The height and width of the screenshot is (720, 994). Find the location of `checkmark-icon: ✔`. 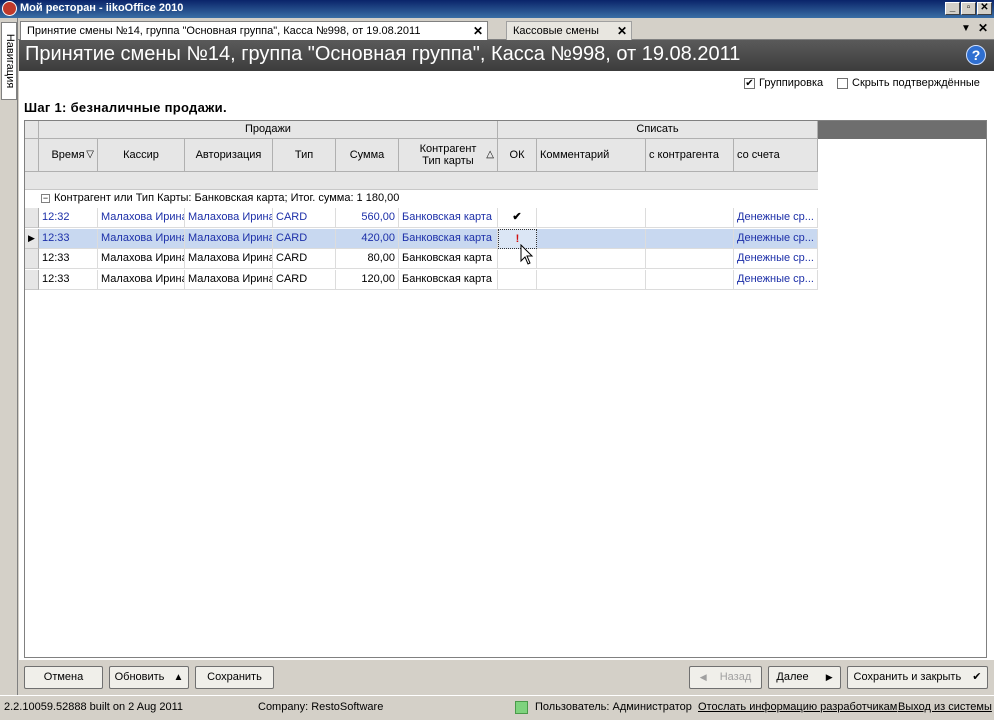

checkmark-icon: ✔ is located at coordinates (977, 677).